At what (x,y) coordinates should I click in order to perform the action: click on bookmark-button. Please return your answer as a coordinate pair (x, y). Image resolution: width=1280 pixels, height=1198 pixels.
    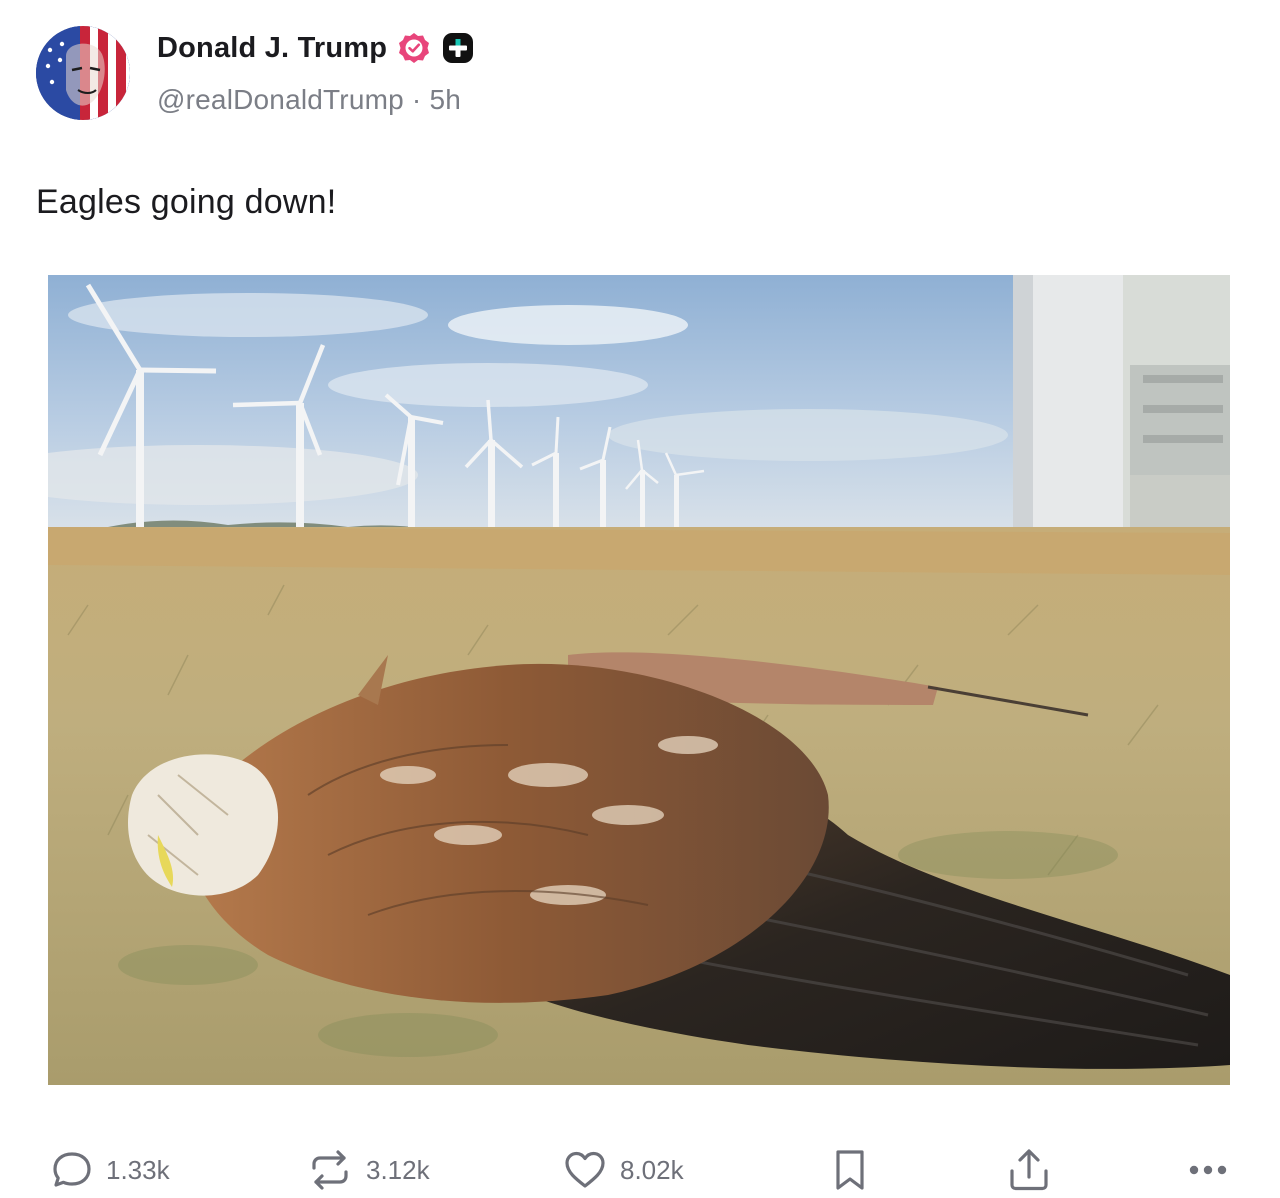
    Looking at the image, I should click on (850, 1170).